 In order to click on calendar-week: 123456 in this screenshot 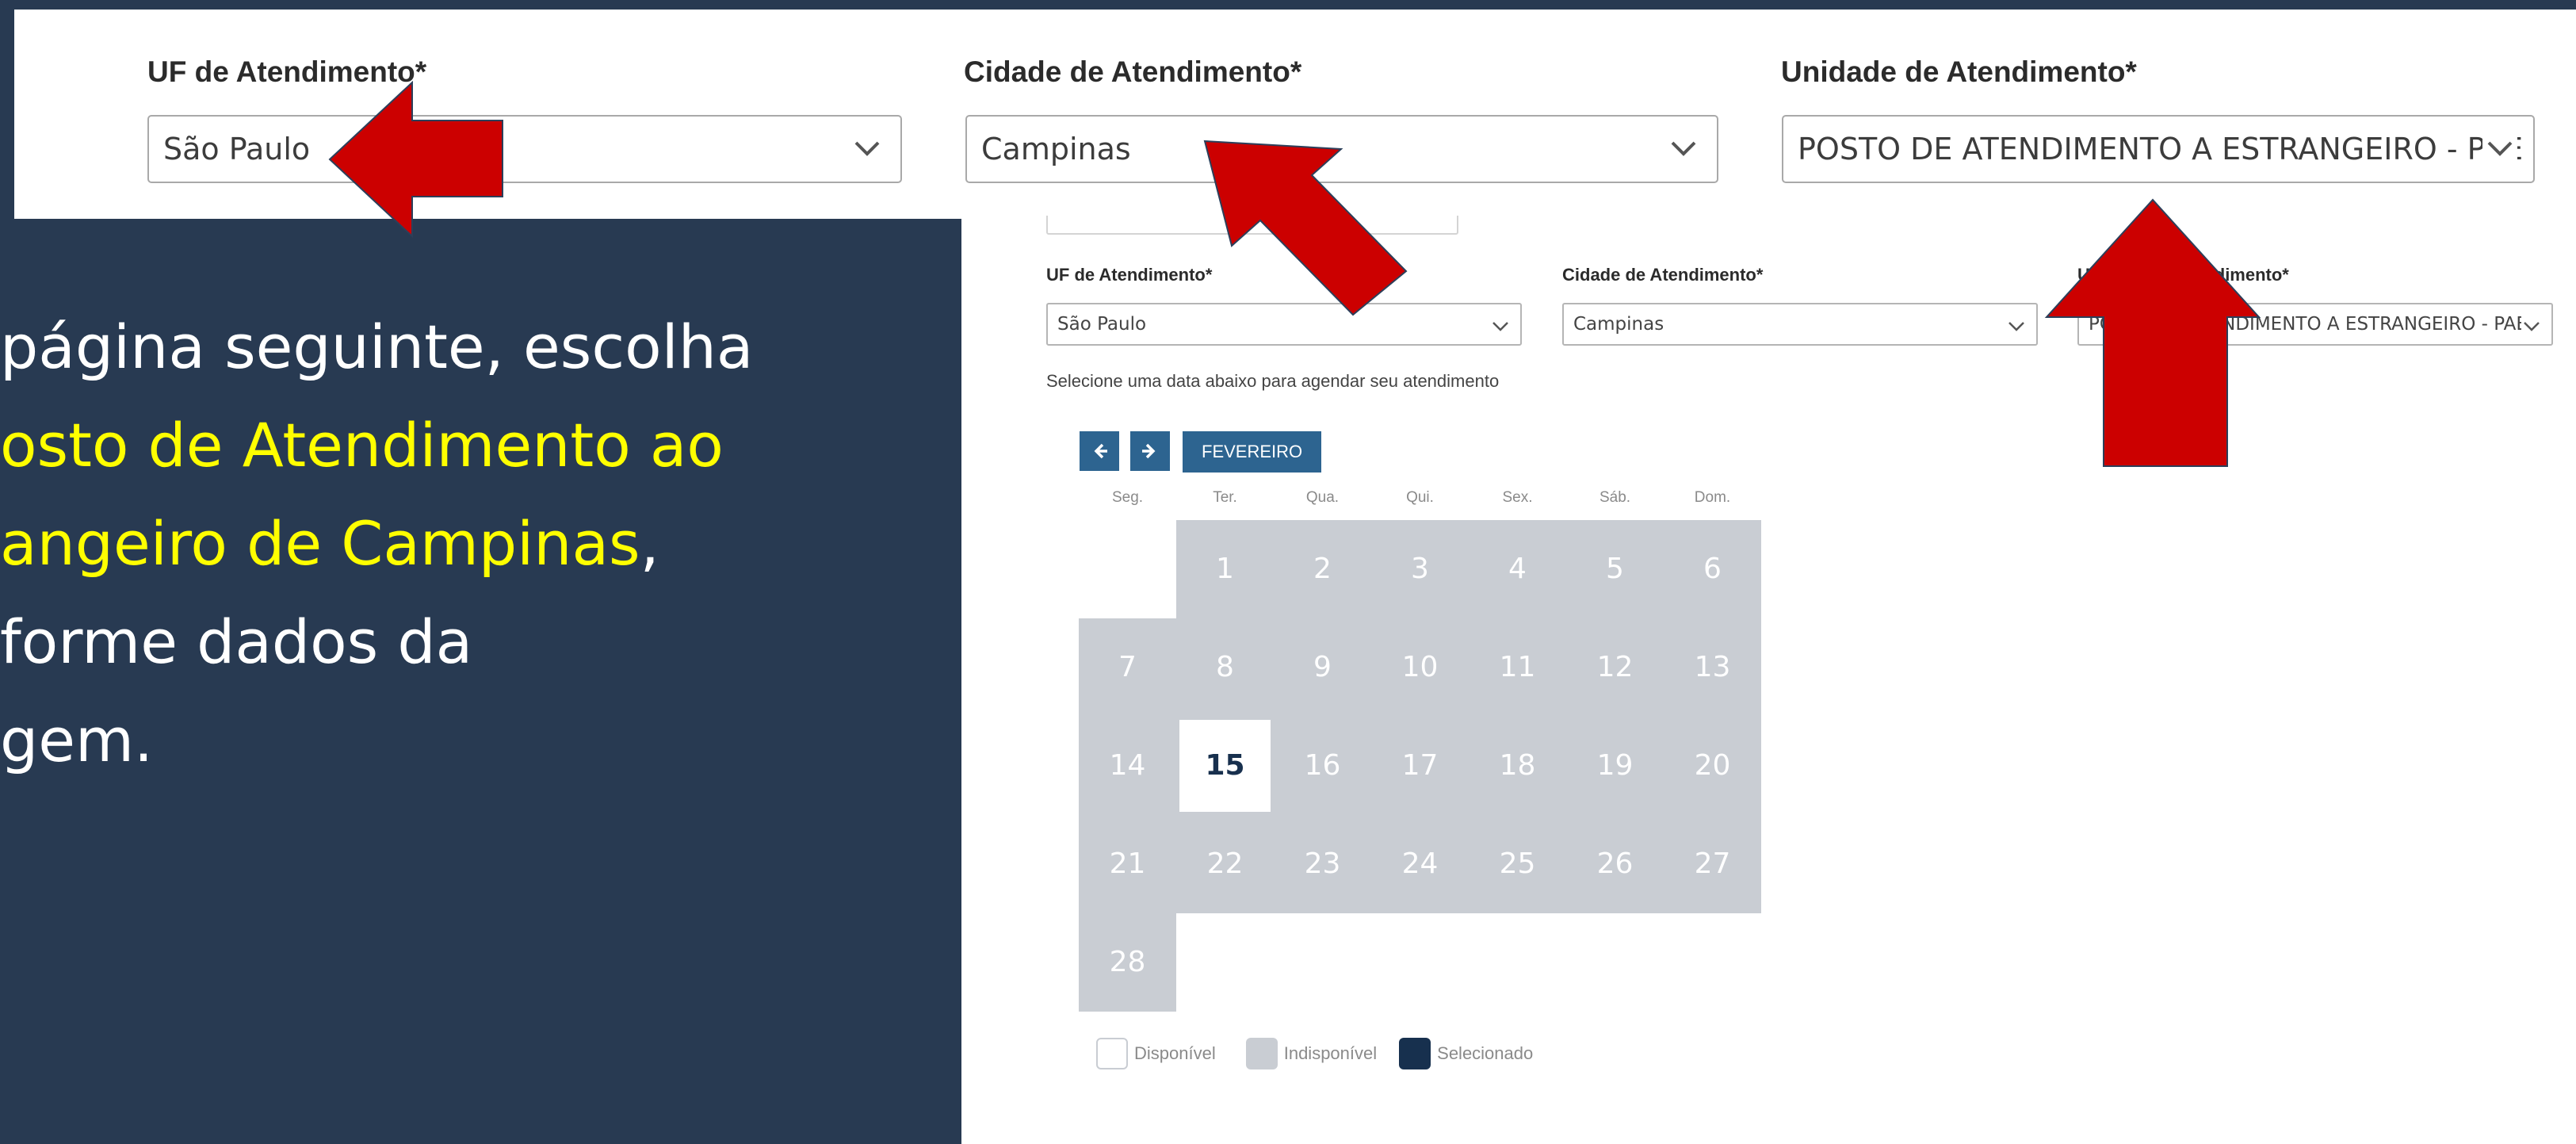, I will do `click(1420, 569)`.